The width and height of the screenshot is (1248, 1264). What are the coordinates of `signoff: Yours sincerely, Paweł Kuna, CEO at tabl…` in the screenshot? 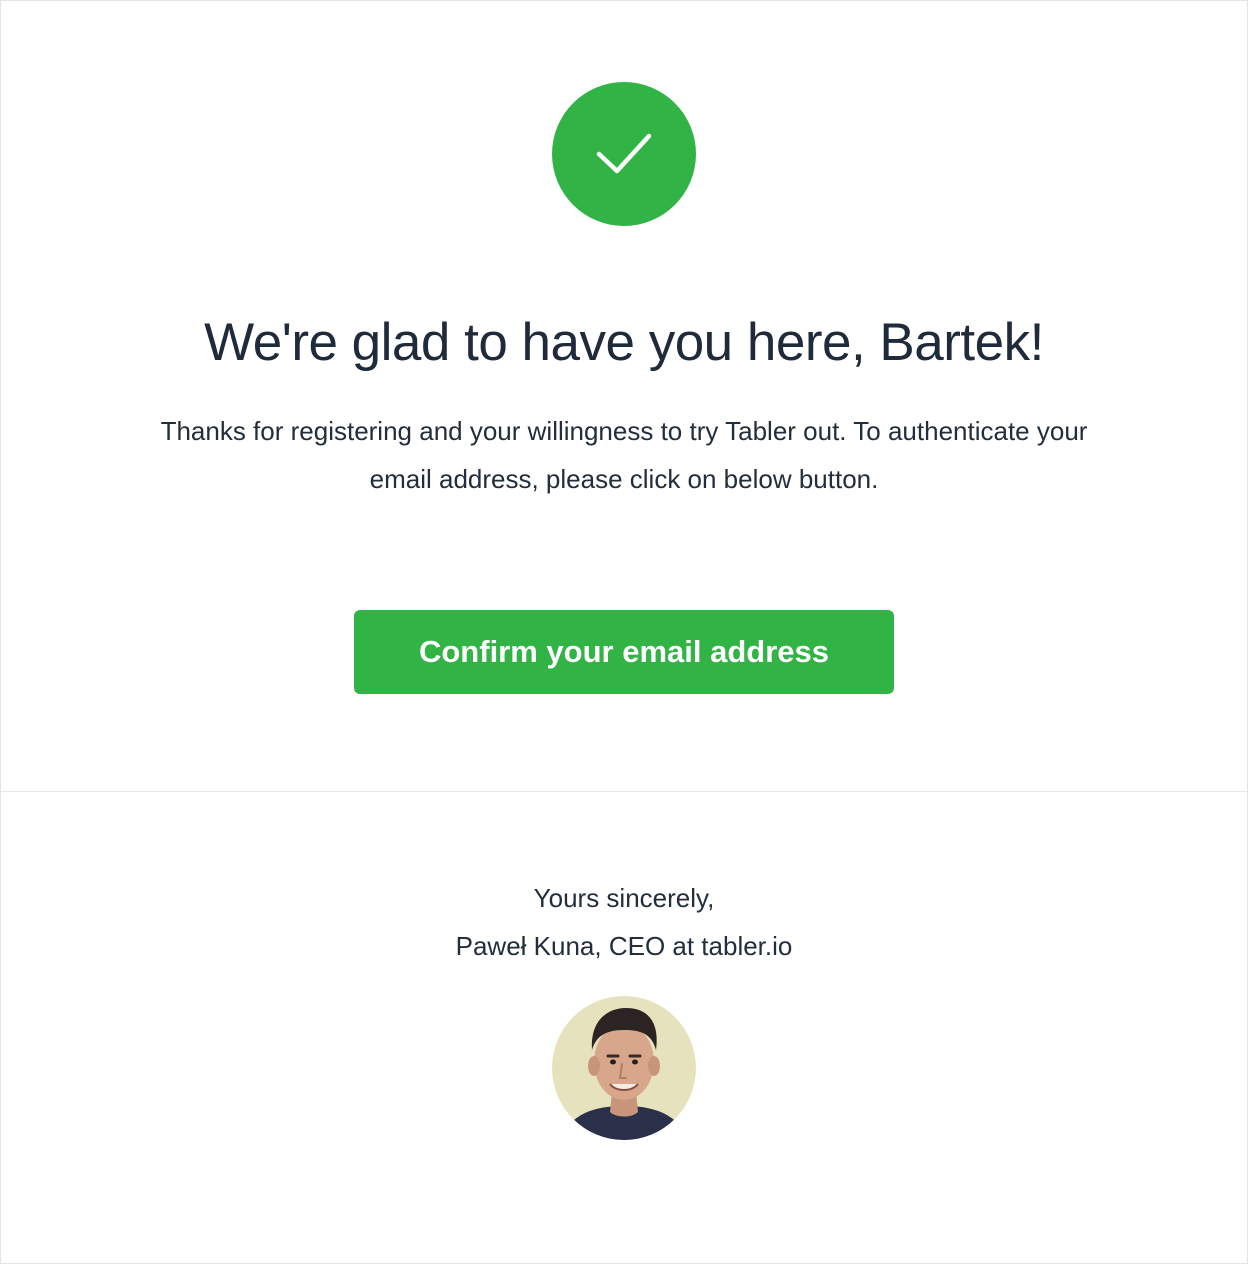 It's located at (624, 922).